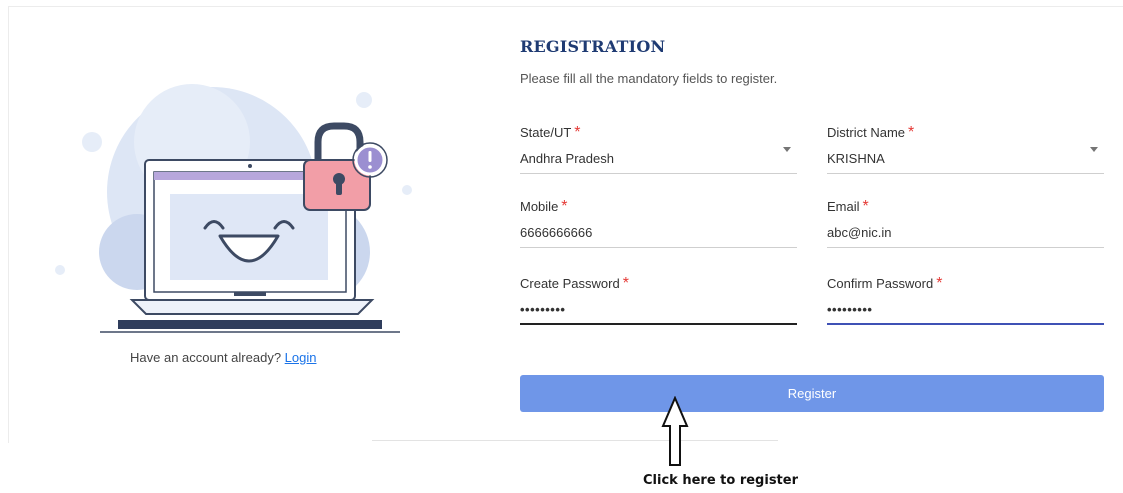  What do you see at coordinates (556, 232) in the screenshot?
I see `mobile-value: 6666666666` at bounding box center [556, 232].